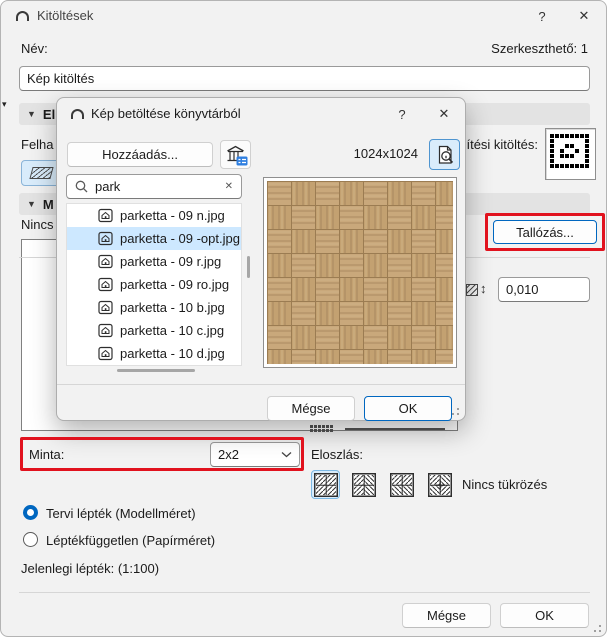  I want to click on preview-info-icon, so click(445, 154).